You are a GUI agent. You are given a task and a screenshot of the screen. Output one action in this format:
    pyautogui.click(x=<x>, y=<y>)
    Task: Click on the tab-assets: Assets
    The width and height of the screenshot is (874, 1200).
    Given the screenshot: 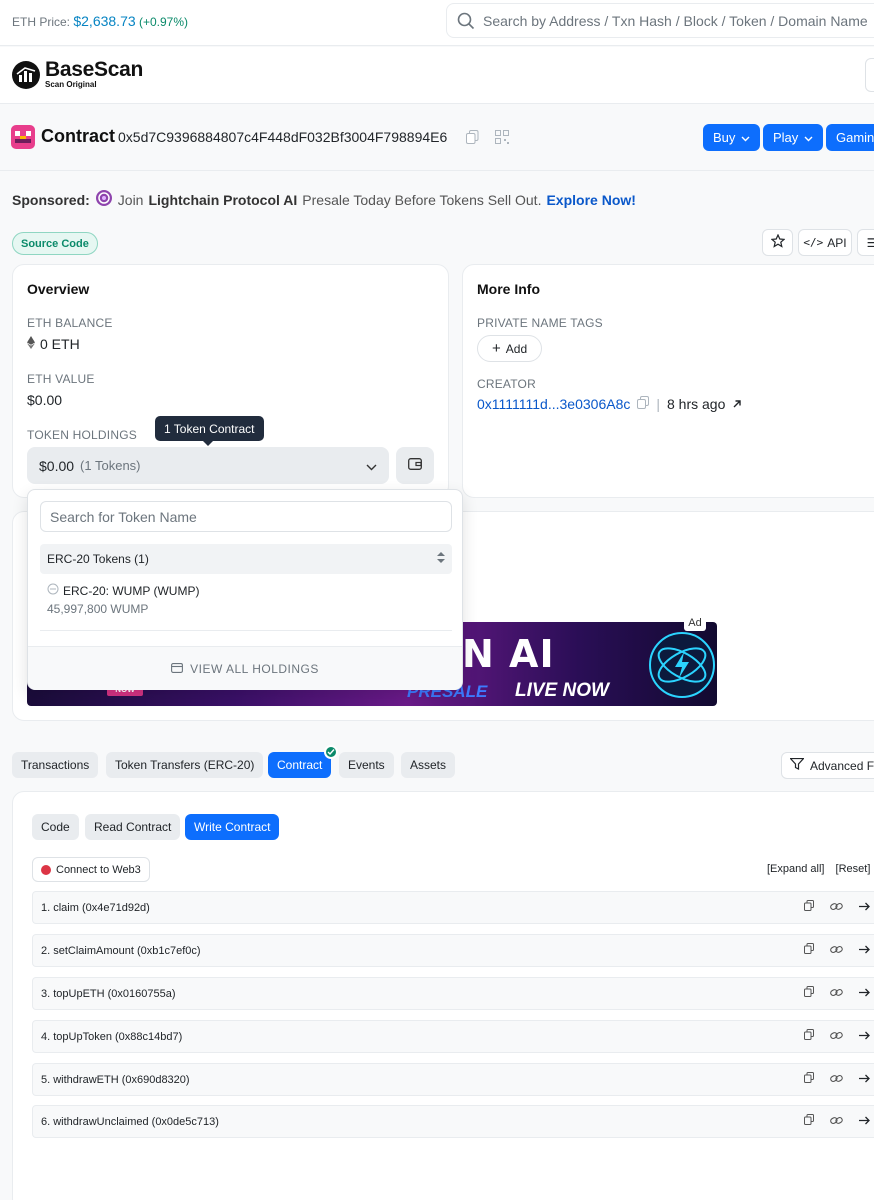 What is the action you would take?
    pyautogui.click(x=428, y=765)
    